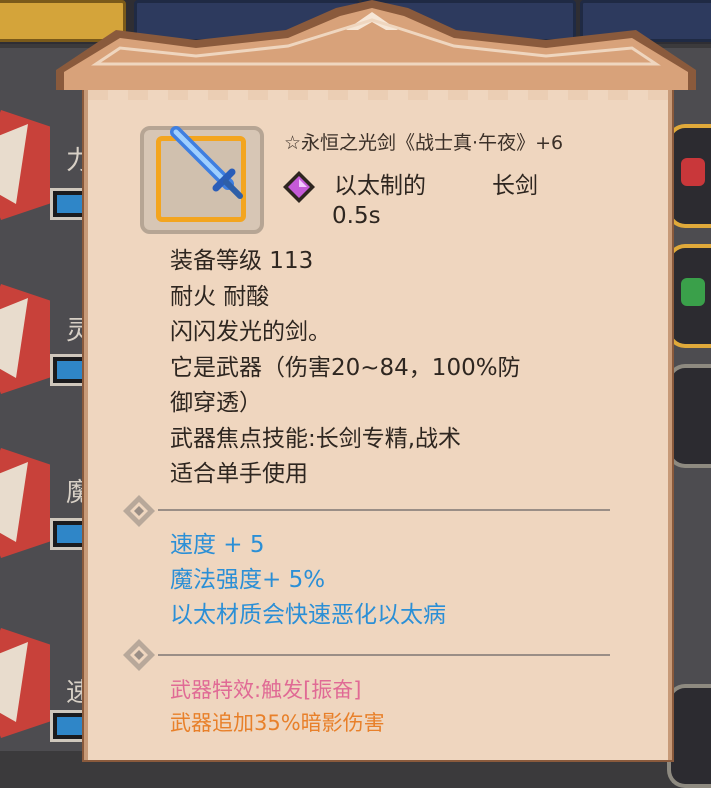 This screenshot has width=711, height=788. I want to click on effect-text: 武器追加35%暗影伤害, so click(277, 723).